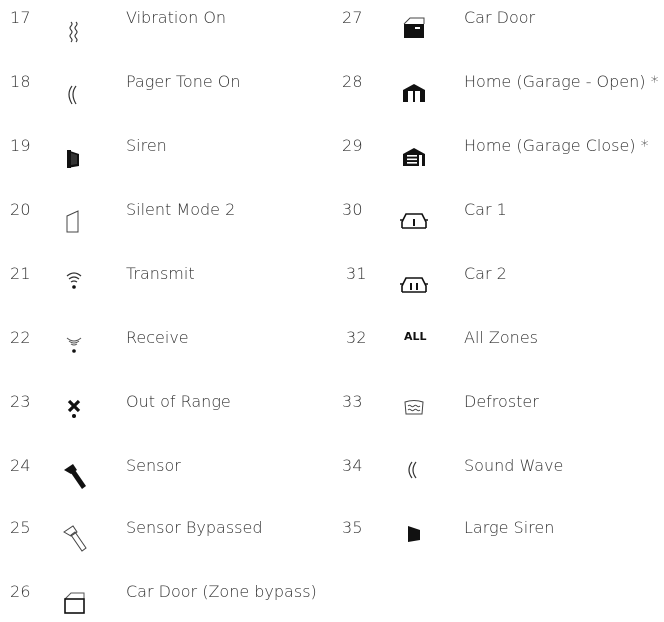  I want to click on large-siren-icon, so click(414, 534).